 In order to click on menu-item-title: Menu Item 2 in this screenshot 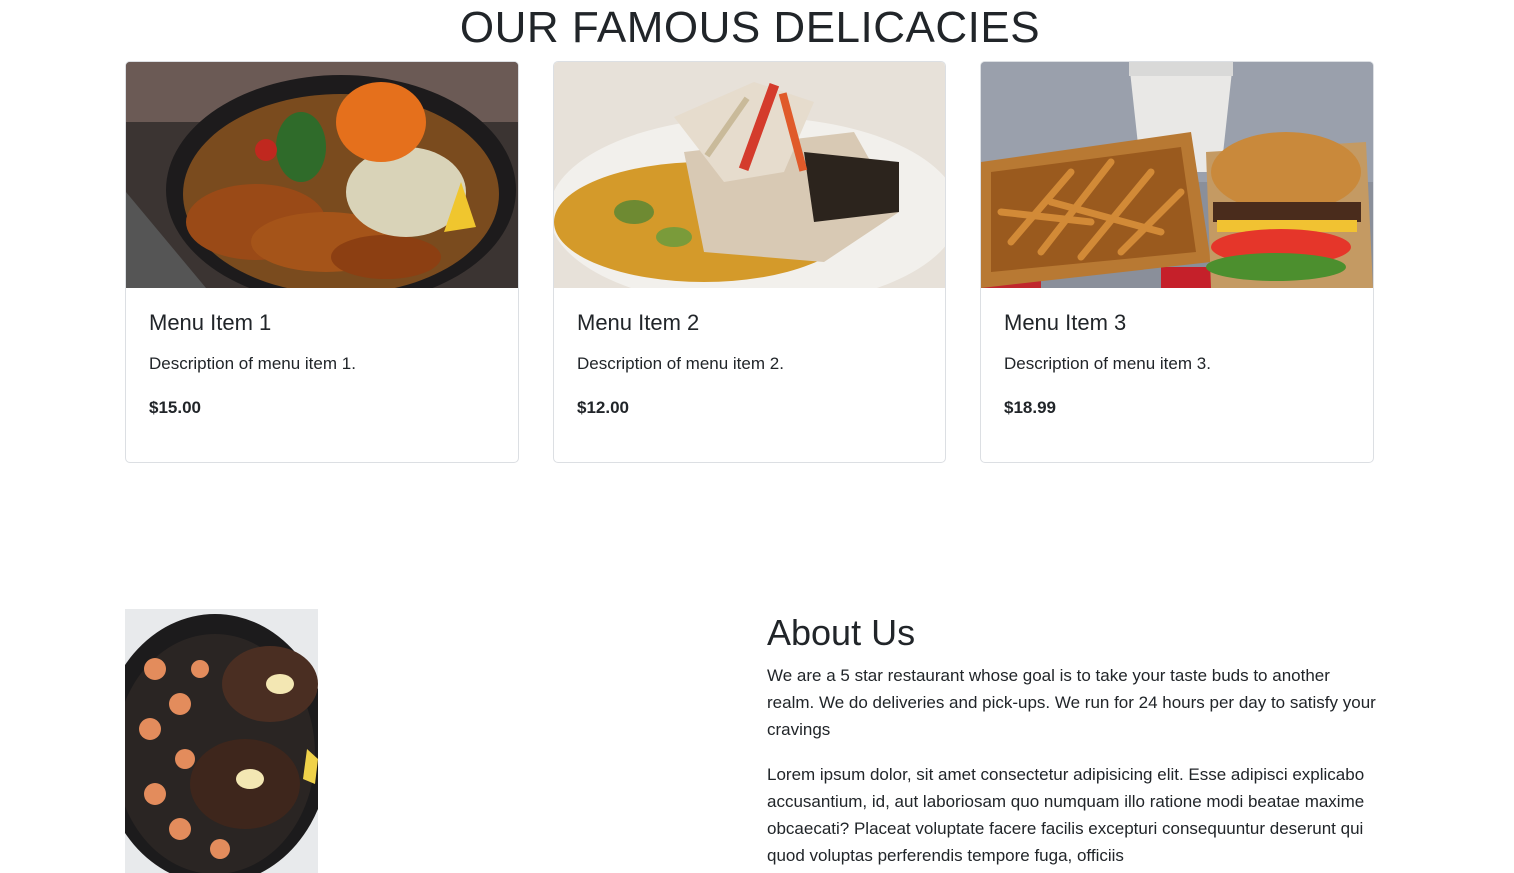, I will do `click(638, 322)`.